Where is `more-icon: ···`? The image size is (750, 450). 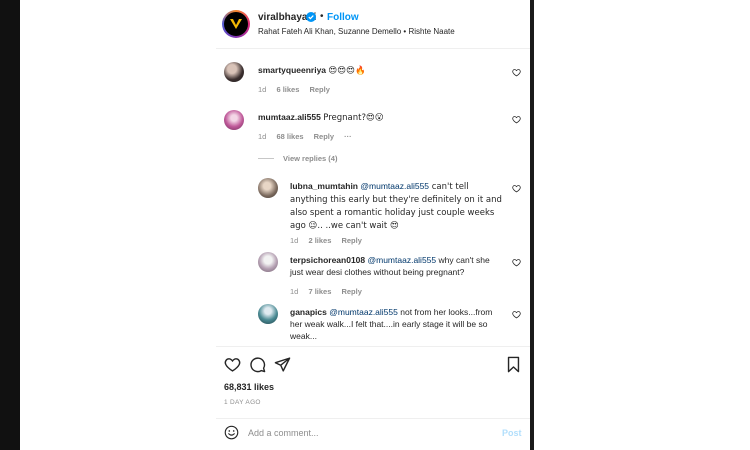 more-icon: ··· is located at coordinates (348, 136).